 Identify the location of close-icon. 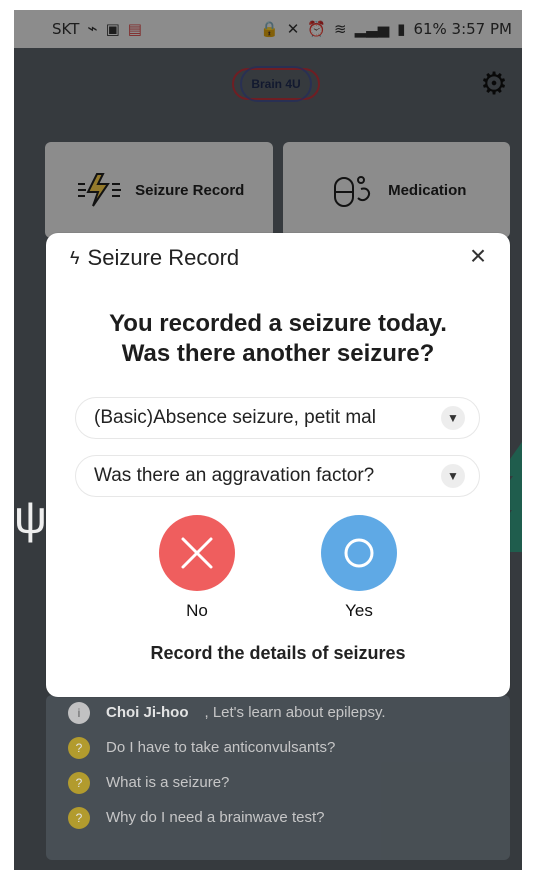
(197, 553).